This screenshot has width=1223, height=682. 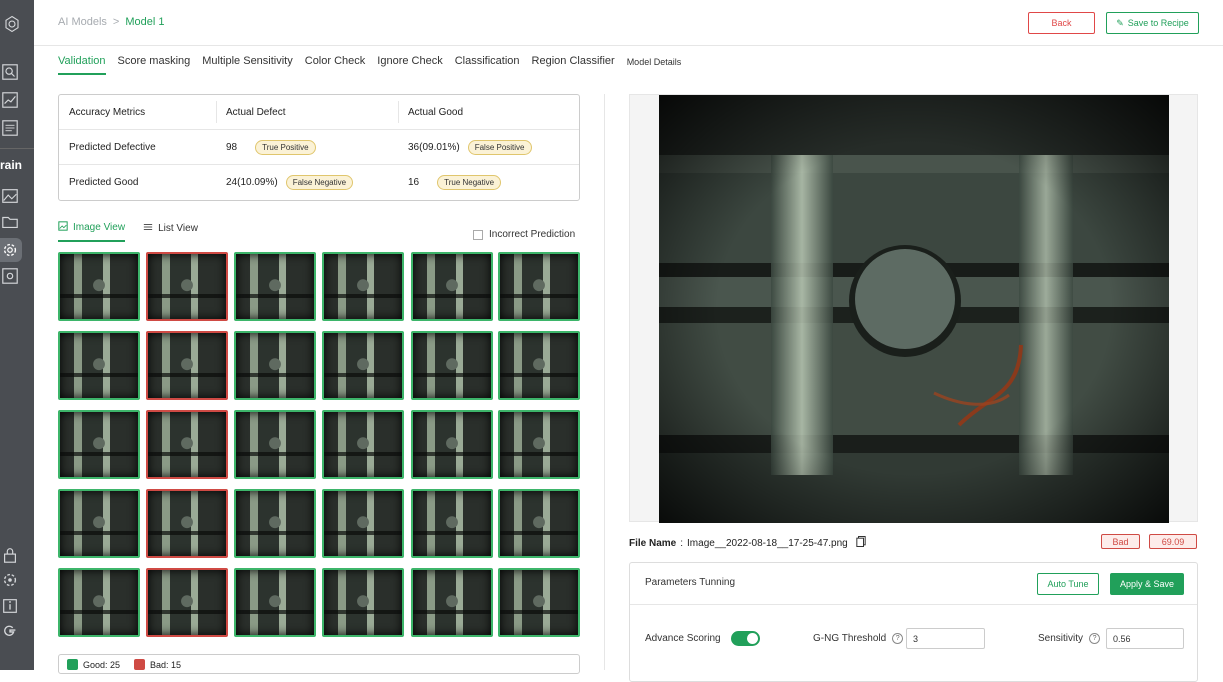 What do you see at coordinates (285, 147) in the screenshot?
I see `status-badge: True Positive` at bounding box center [285, 147].